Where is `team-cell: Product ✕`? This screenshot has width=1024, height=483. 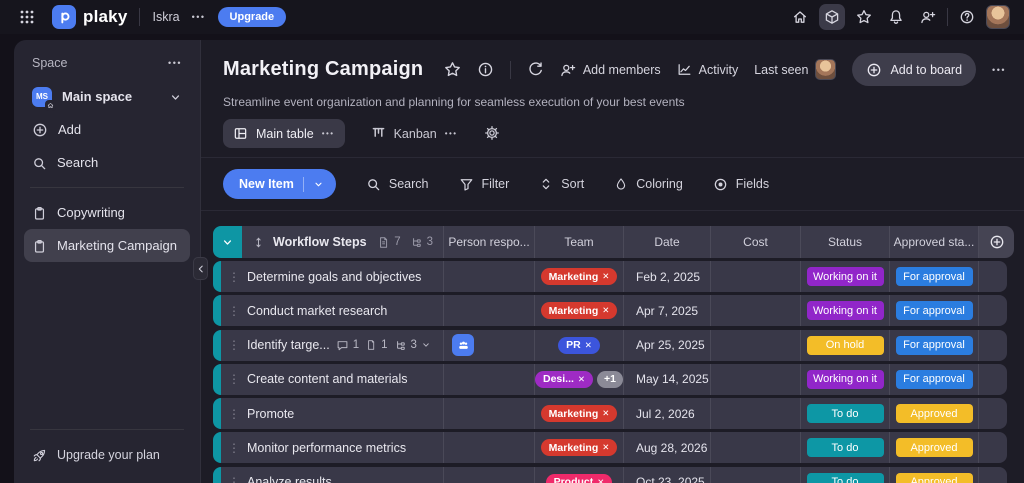
team-cell: Product ✕ is located at coordinates (578, 474).